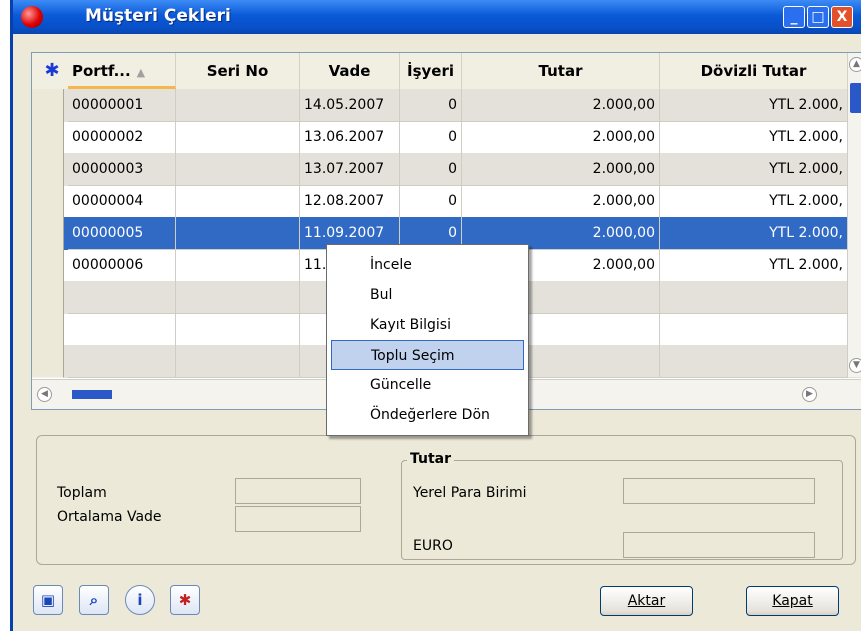 The width and height of the screenshot is (861, 631). What do you see at coordinates (238, 71) in the screenshot?
I see `column-header-seri-no: Seri No` at bounding box center [238, 71].